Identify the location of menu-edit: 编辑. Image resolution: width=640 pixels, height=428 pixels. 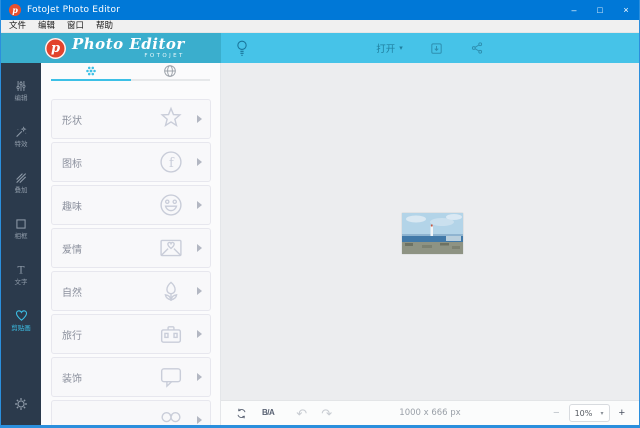
(46, 26).